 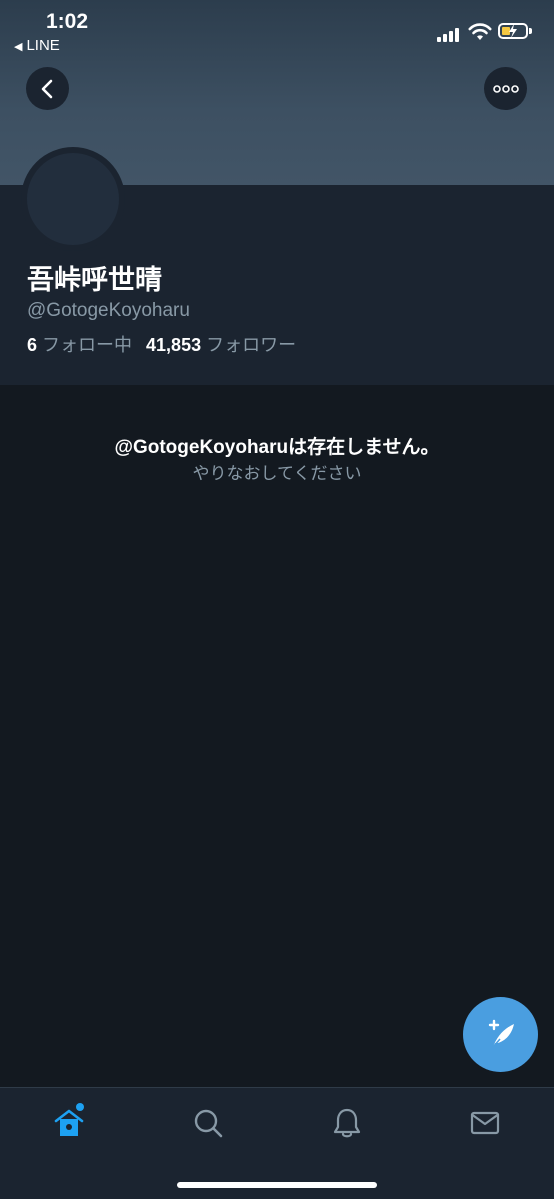 I want to click on follow-stats: 6 フォロー中 41,853 フォロワー, so click(x=161, y=344).